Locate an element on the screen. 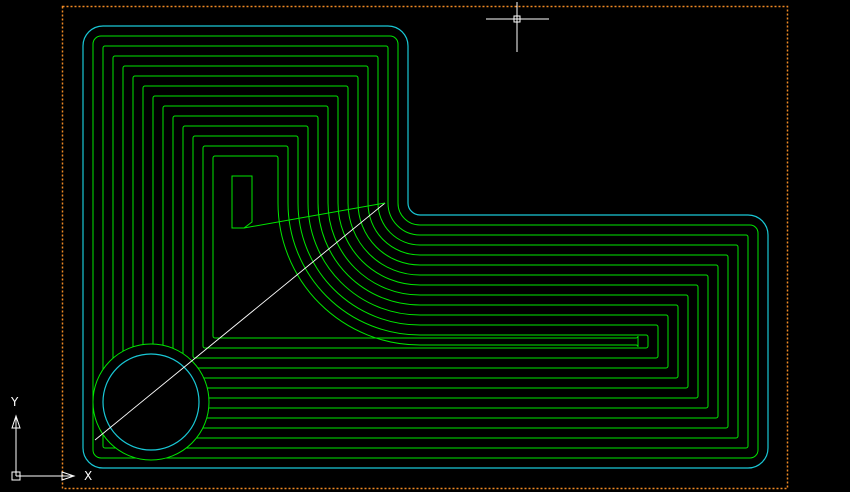  ucs-axis-icon is located at coordinates (43, 447).